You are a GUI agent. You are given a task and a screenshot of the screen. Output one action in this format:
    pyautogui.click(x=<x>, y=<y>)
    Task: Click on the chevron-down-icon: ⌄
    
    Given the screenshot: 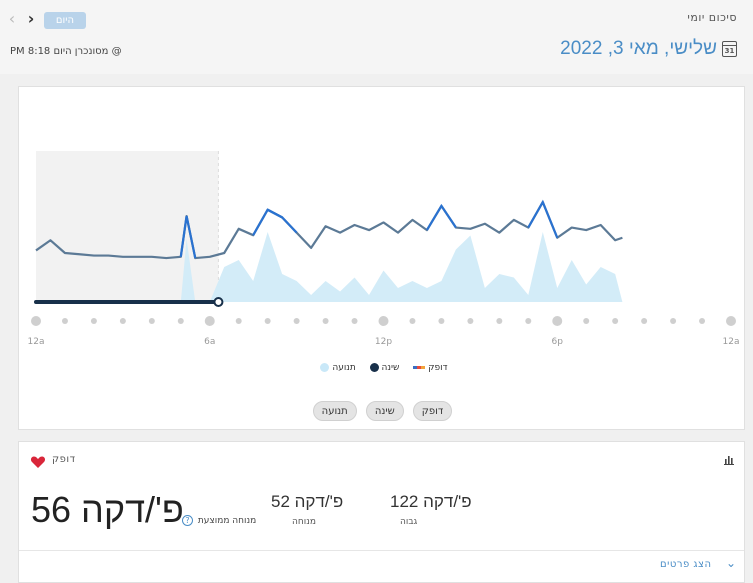 What is the action you would take?
    pyautogui.click(x=731, y=563)
    